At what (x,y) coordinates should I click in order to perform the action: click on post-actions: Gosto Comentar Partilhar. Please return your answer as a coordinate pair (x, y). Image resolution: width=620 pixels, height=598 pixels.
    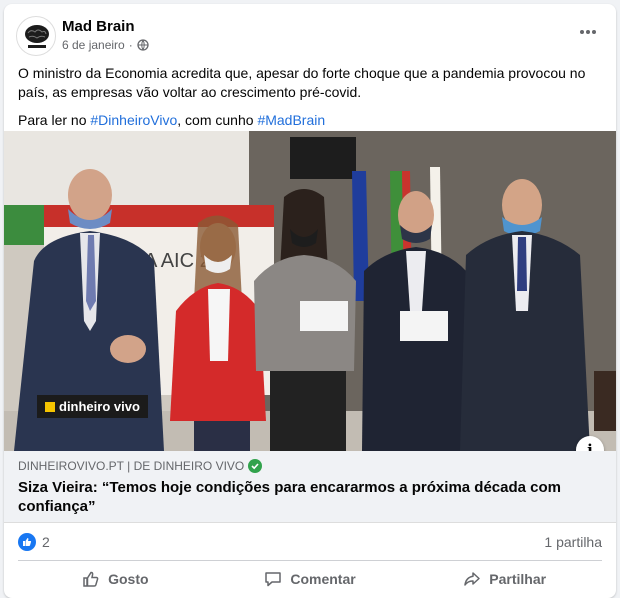
    Looking at the image, I should click on (310, 579).